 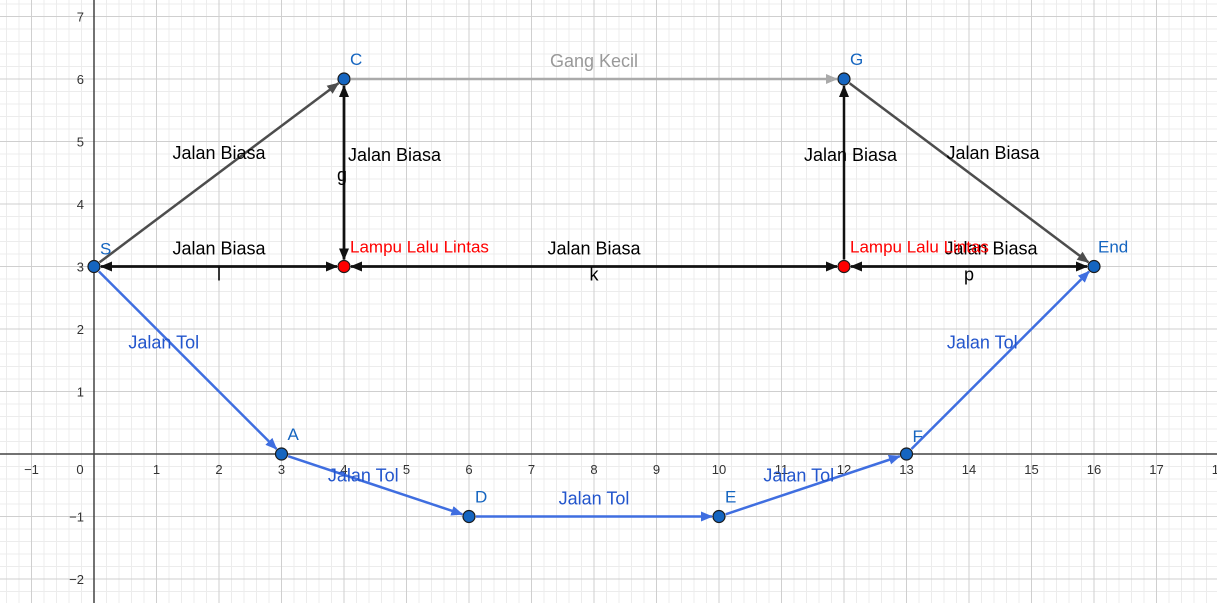 What do you see at coordinates (906, 454) in the screenshot?
I see `point-F` at bounding box center [906, 454].